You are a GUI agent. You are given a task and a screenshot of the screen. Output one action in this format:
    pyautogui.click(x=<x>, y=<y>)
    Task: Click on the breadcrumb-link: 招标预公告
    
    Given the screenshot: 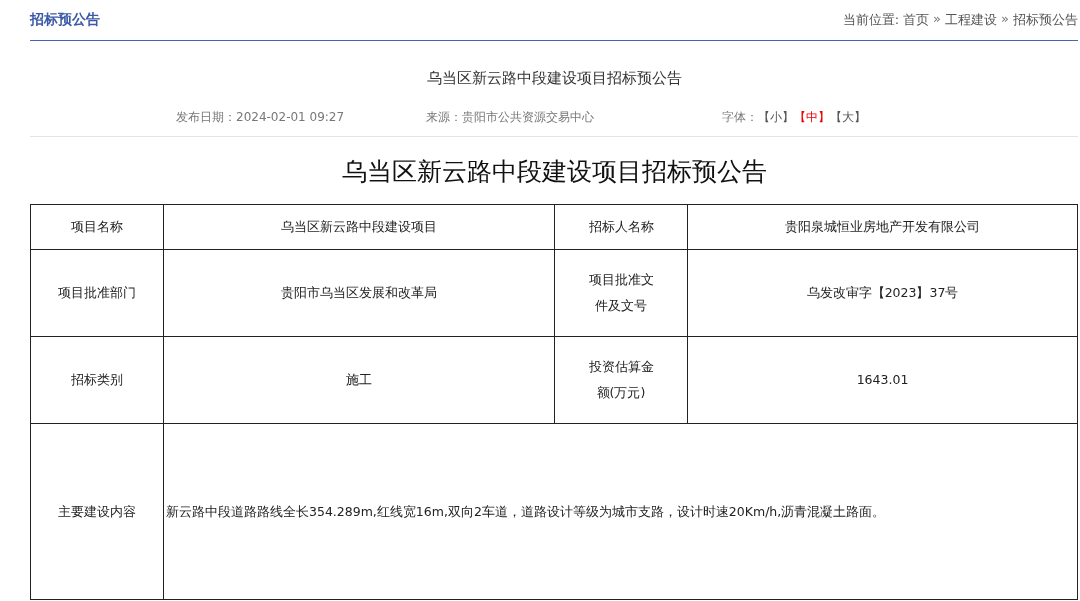 What is the action you would take?
    pyautogui.click(x=1045, y=20)
    